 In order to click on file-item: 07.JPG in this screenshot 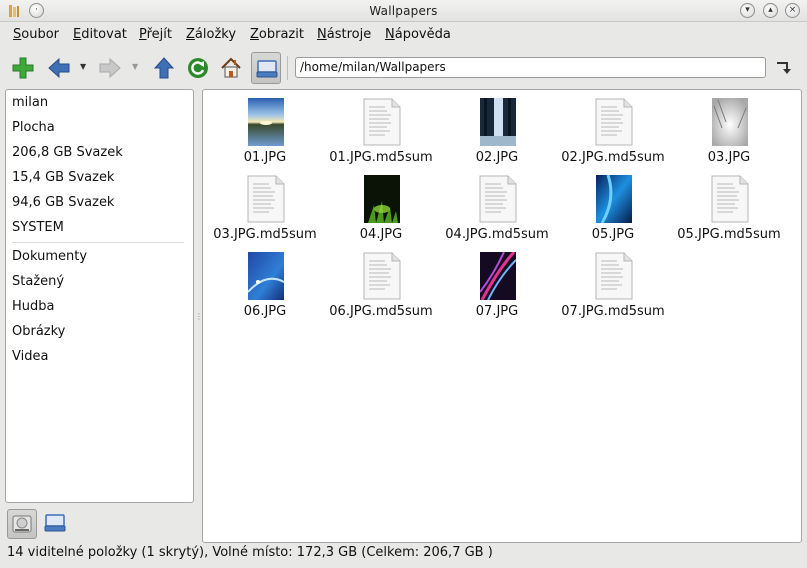, I will do `click(497, 282)`.